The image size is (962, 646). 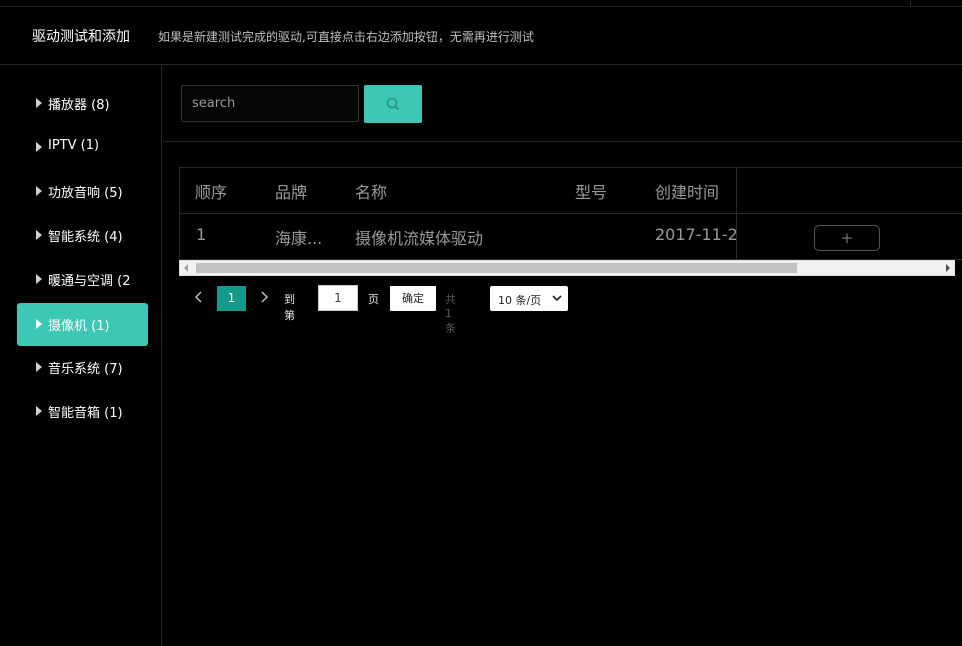 I want to click on page-description: 如果是新建测试完成的驱动,可直接点击右边添加按钮，无需再进行测试, so click(x=346, y=37).